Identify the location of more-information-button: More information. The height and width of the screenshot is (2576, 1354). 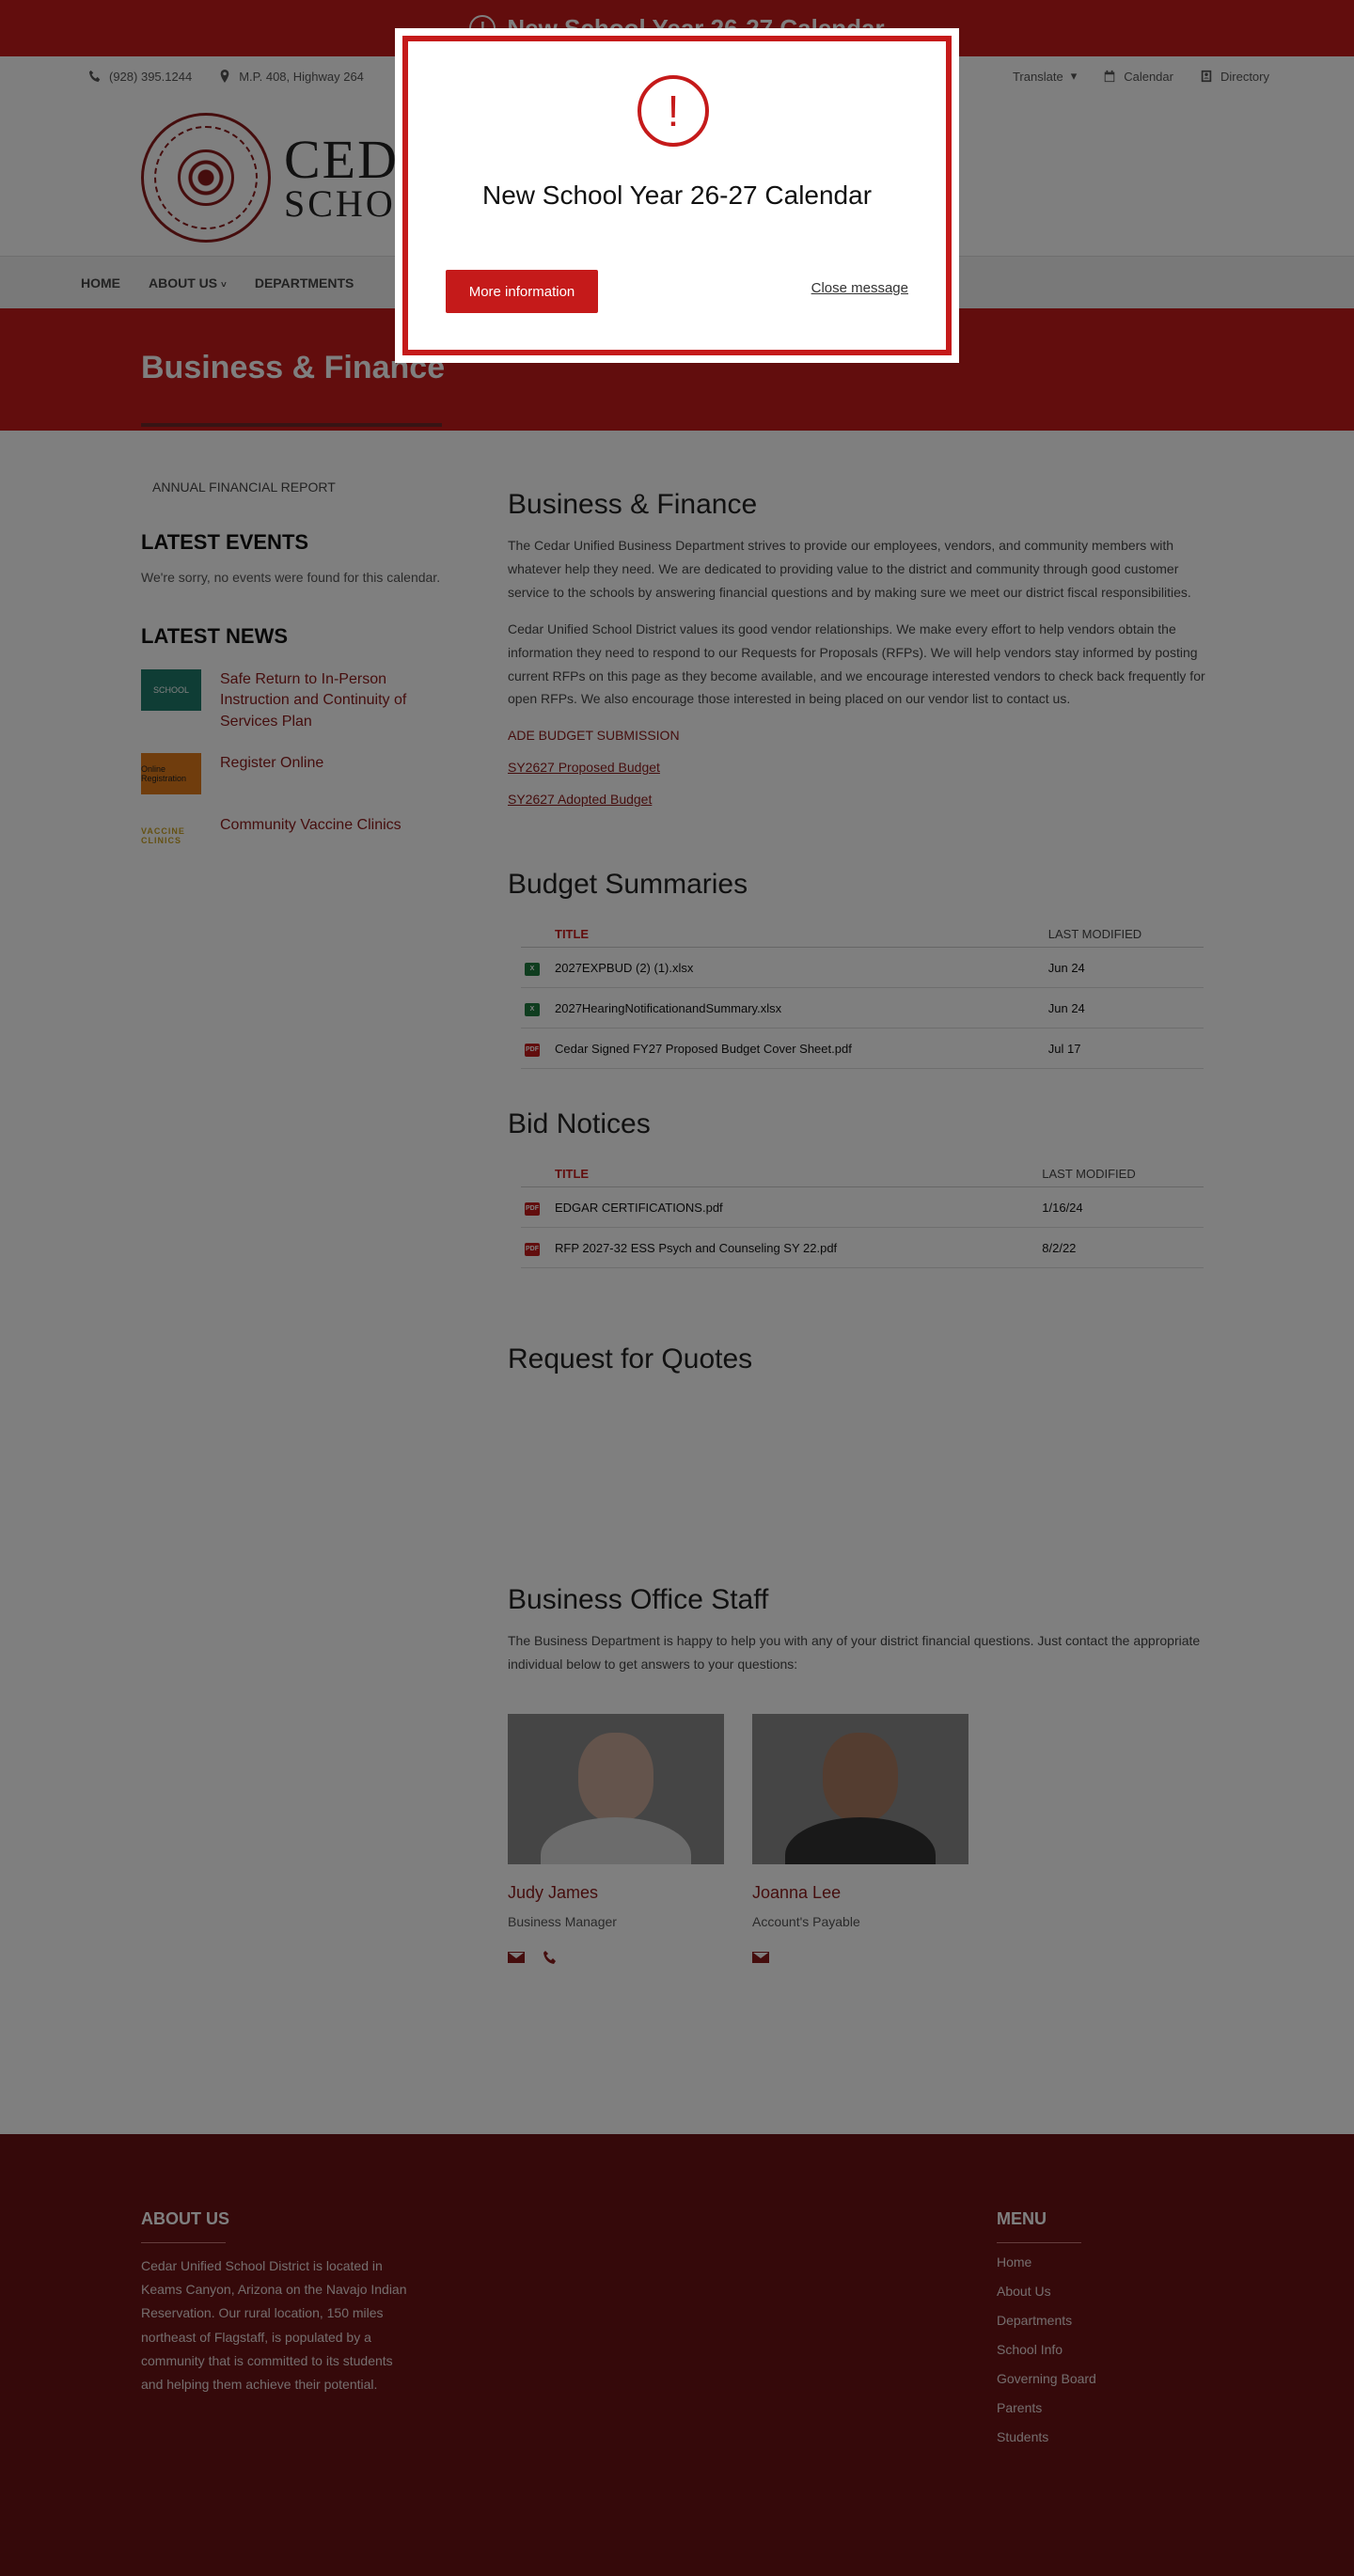
(522, 292).